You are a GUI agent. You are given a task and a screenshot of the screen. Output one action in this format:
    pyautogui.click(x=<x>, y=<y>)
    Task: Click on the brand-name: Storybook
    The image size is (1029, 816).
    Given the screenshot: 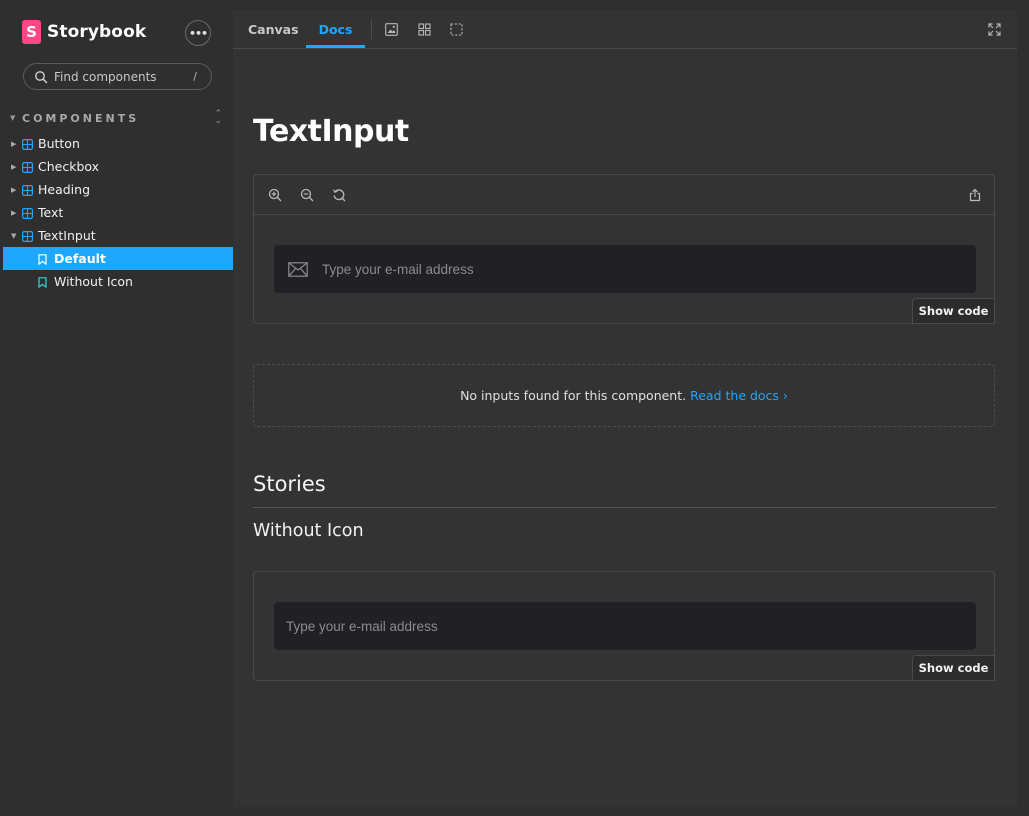 What is the action you would take?
    pyautogui.click(x=97, y=32)
    